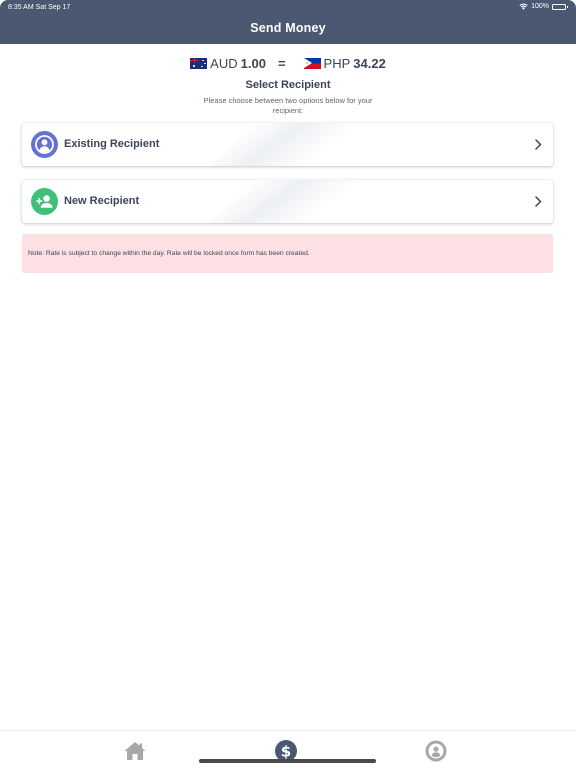  I want to click on tab-profile, so click(436, 751).